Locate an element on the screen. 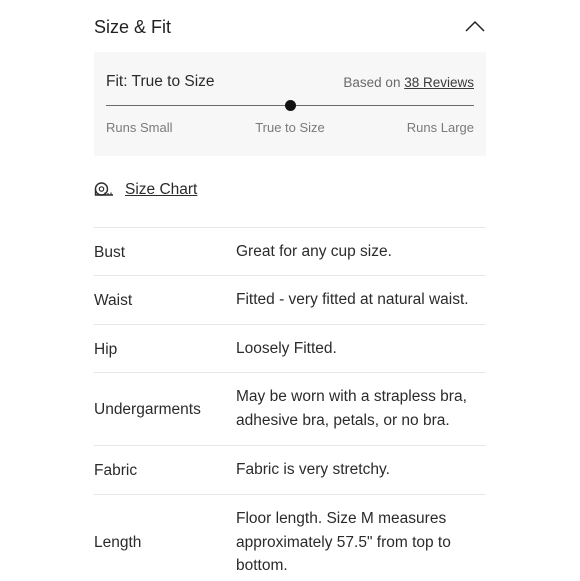 The image size is (580, 581). spec-row-fabric: Fabric Fabric is very stretchy. is located at coordinates (290, 469).